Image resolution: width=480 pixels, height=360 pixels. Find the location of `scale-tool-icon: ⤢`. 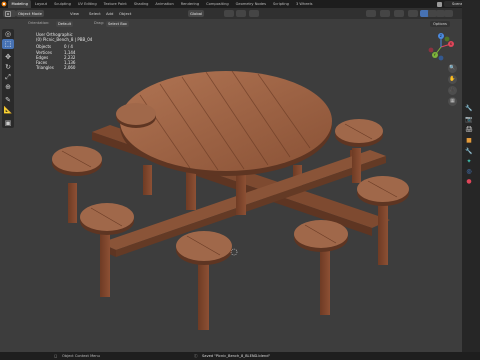

scale-tool-icon: ⤢ is located at coordinates (8, 77).